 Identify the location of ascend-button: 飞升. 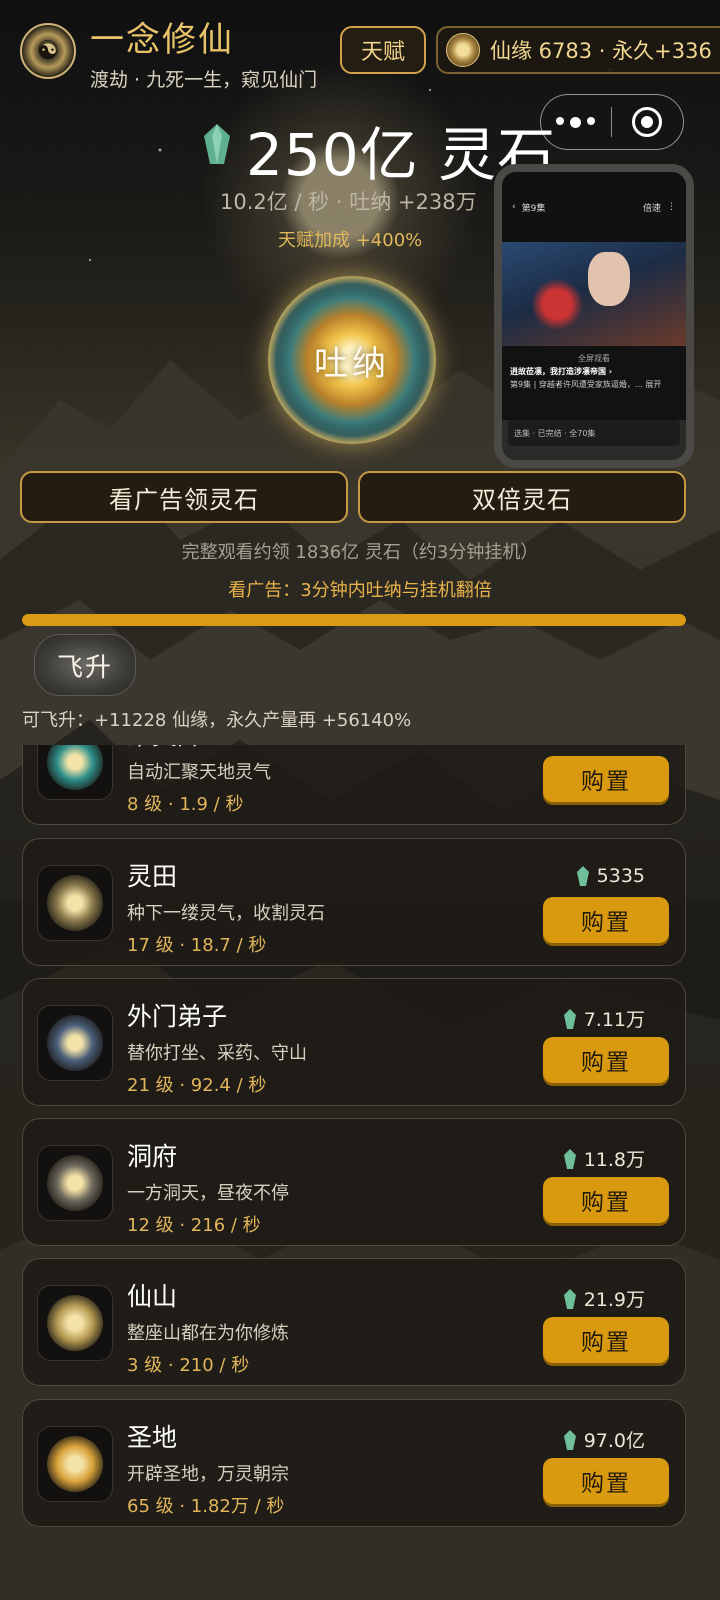
(85, 665).